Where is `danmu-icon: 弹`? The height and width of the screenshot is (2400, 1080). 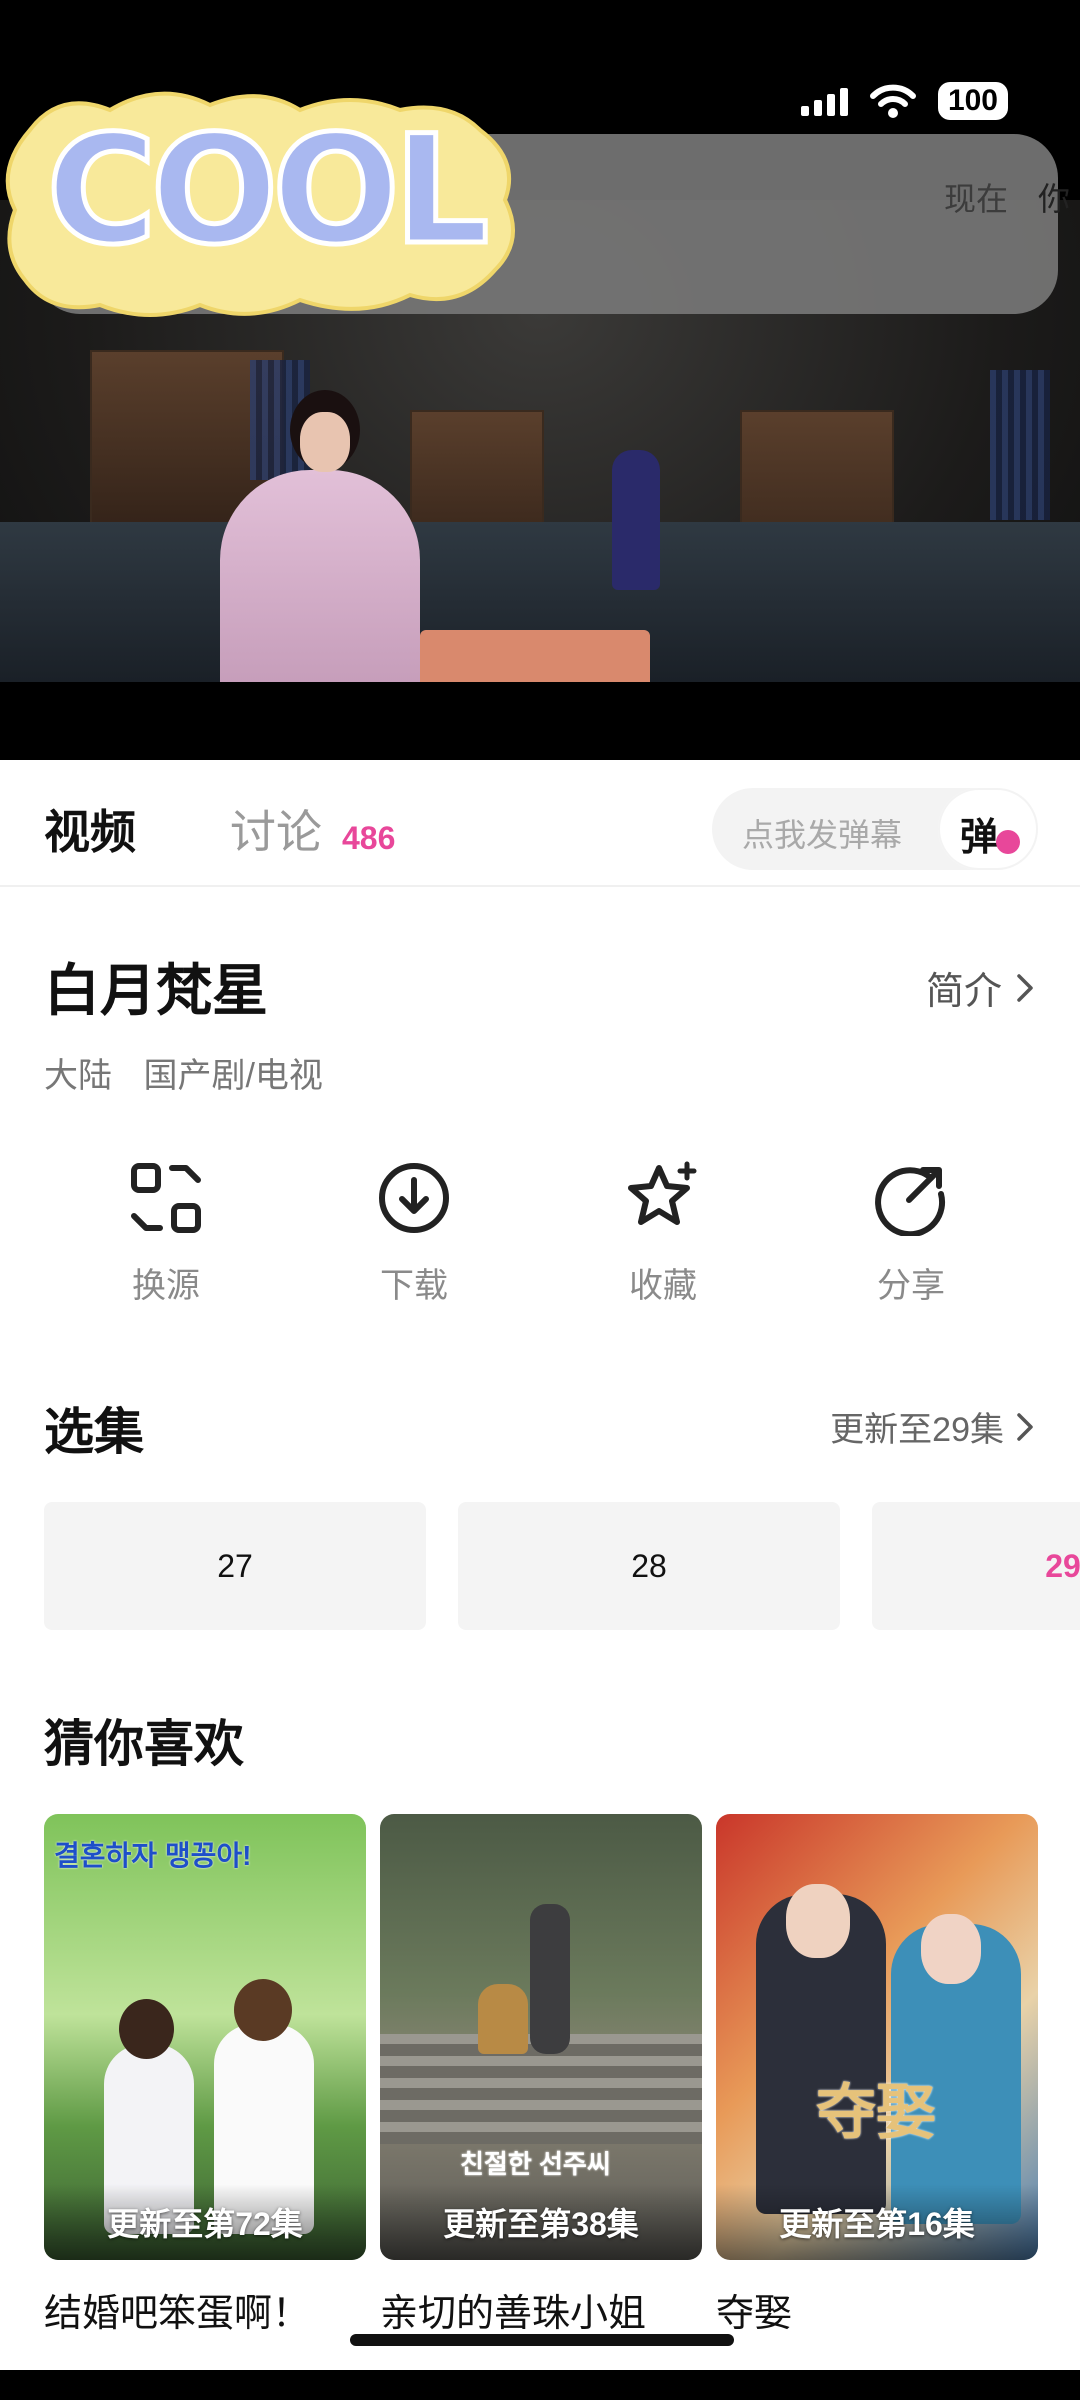
danmu-icon: 弹 is located at coordinates (979, 838).